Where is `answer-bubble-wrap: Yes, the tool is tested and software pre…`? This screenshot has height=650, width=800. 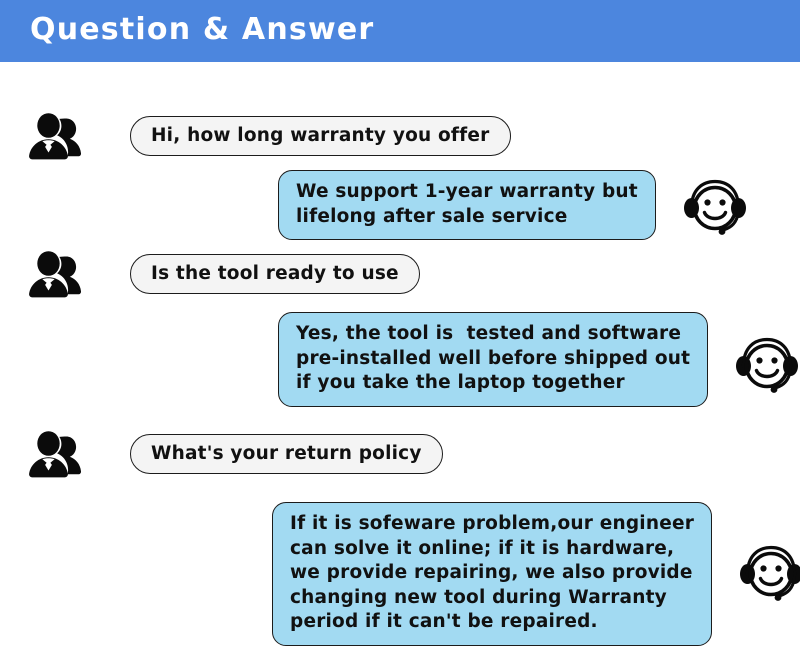
answer-bubble-wrap: Yes, the tool is tested and software pre… is located at coordinates (493, 359).